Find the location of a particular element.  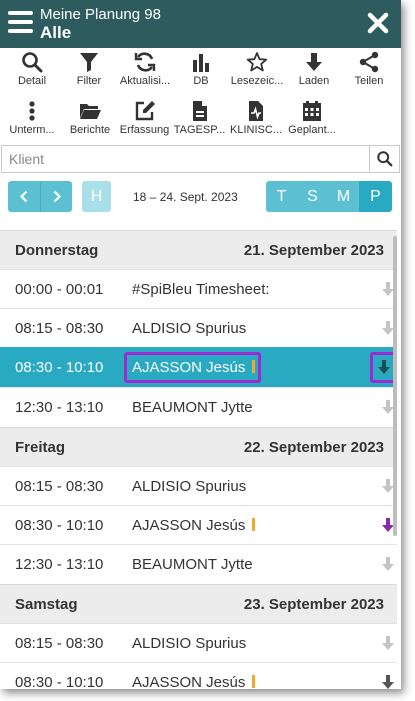

planning-title: Meine Planung 98 is located at coordinates (100, 14).